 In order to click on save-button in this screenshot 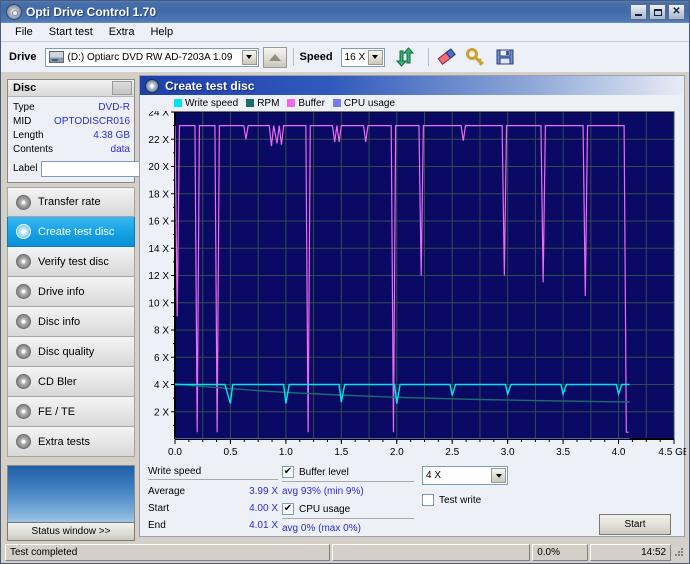, I will do `click(505, 57)`.